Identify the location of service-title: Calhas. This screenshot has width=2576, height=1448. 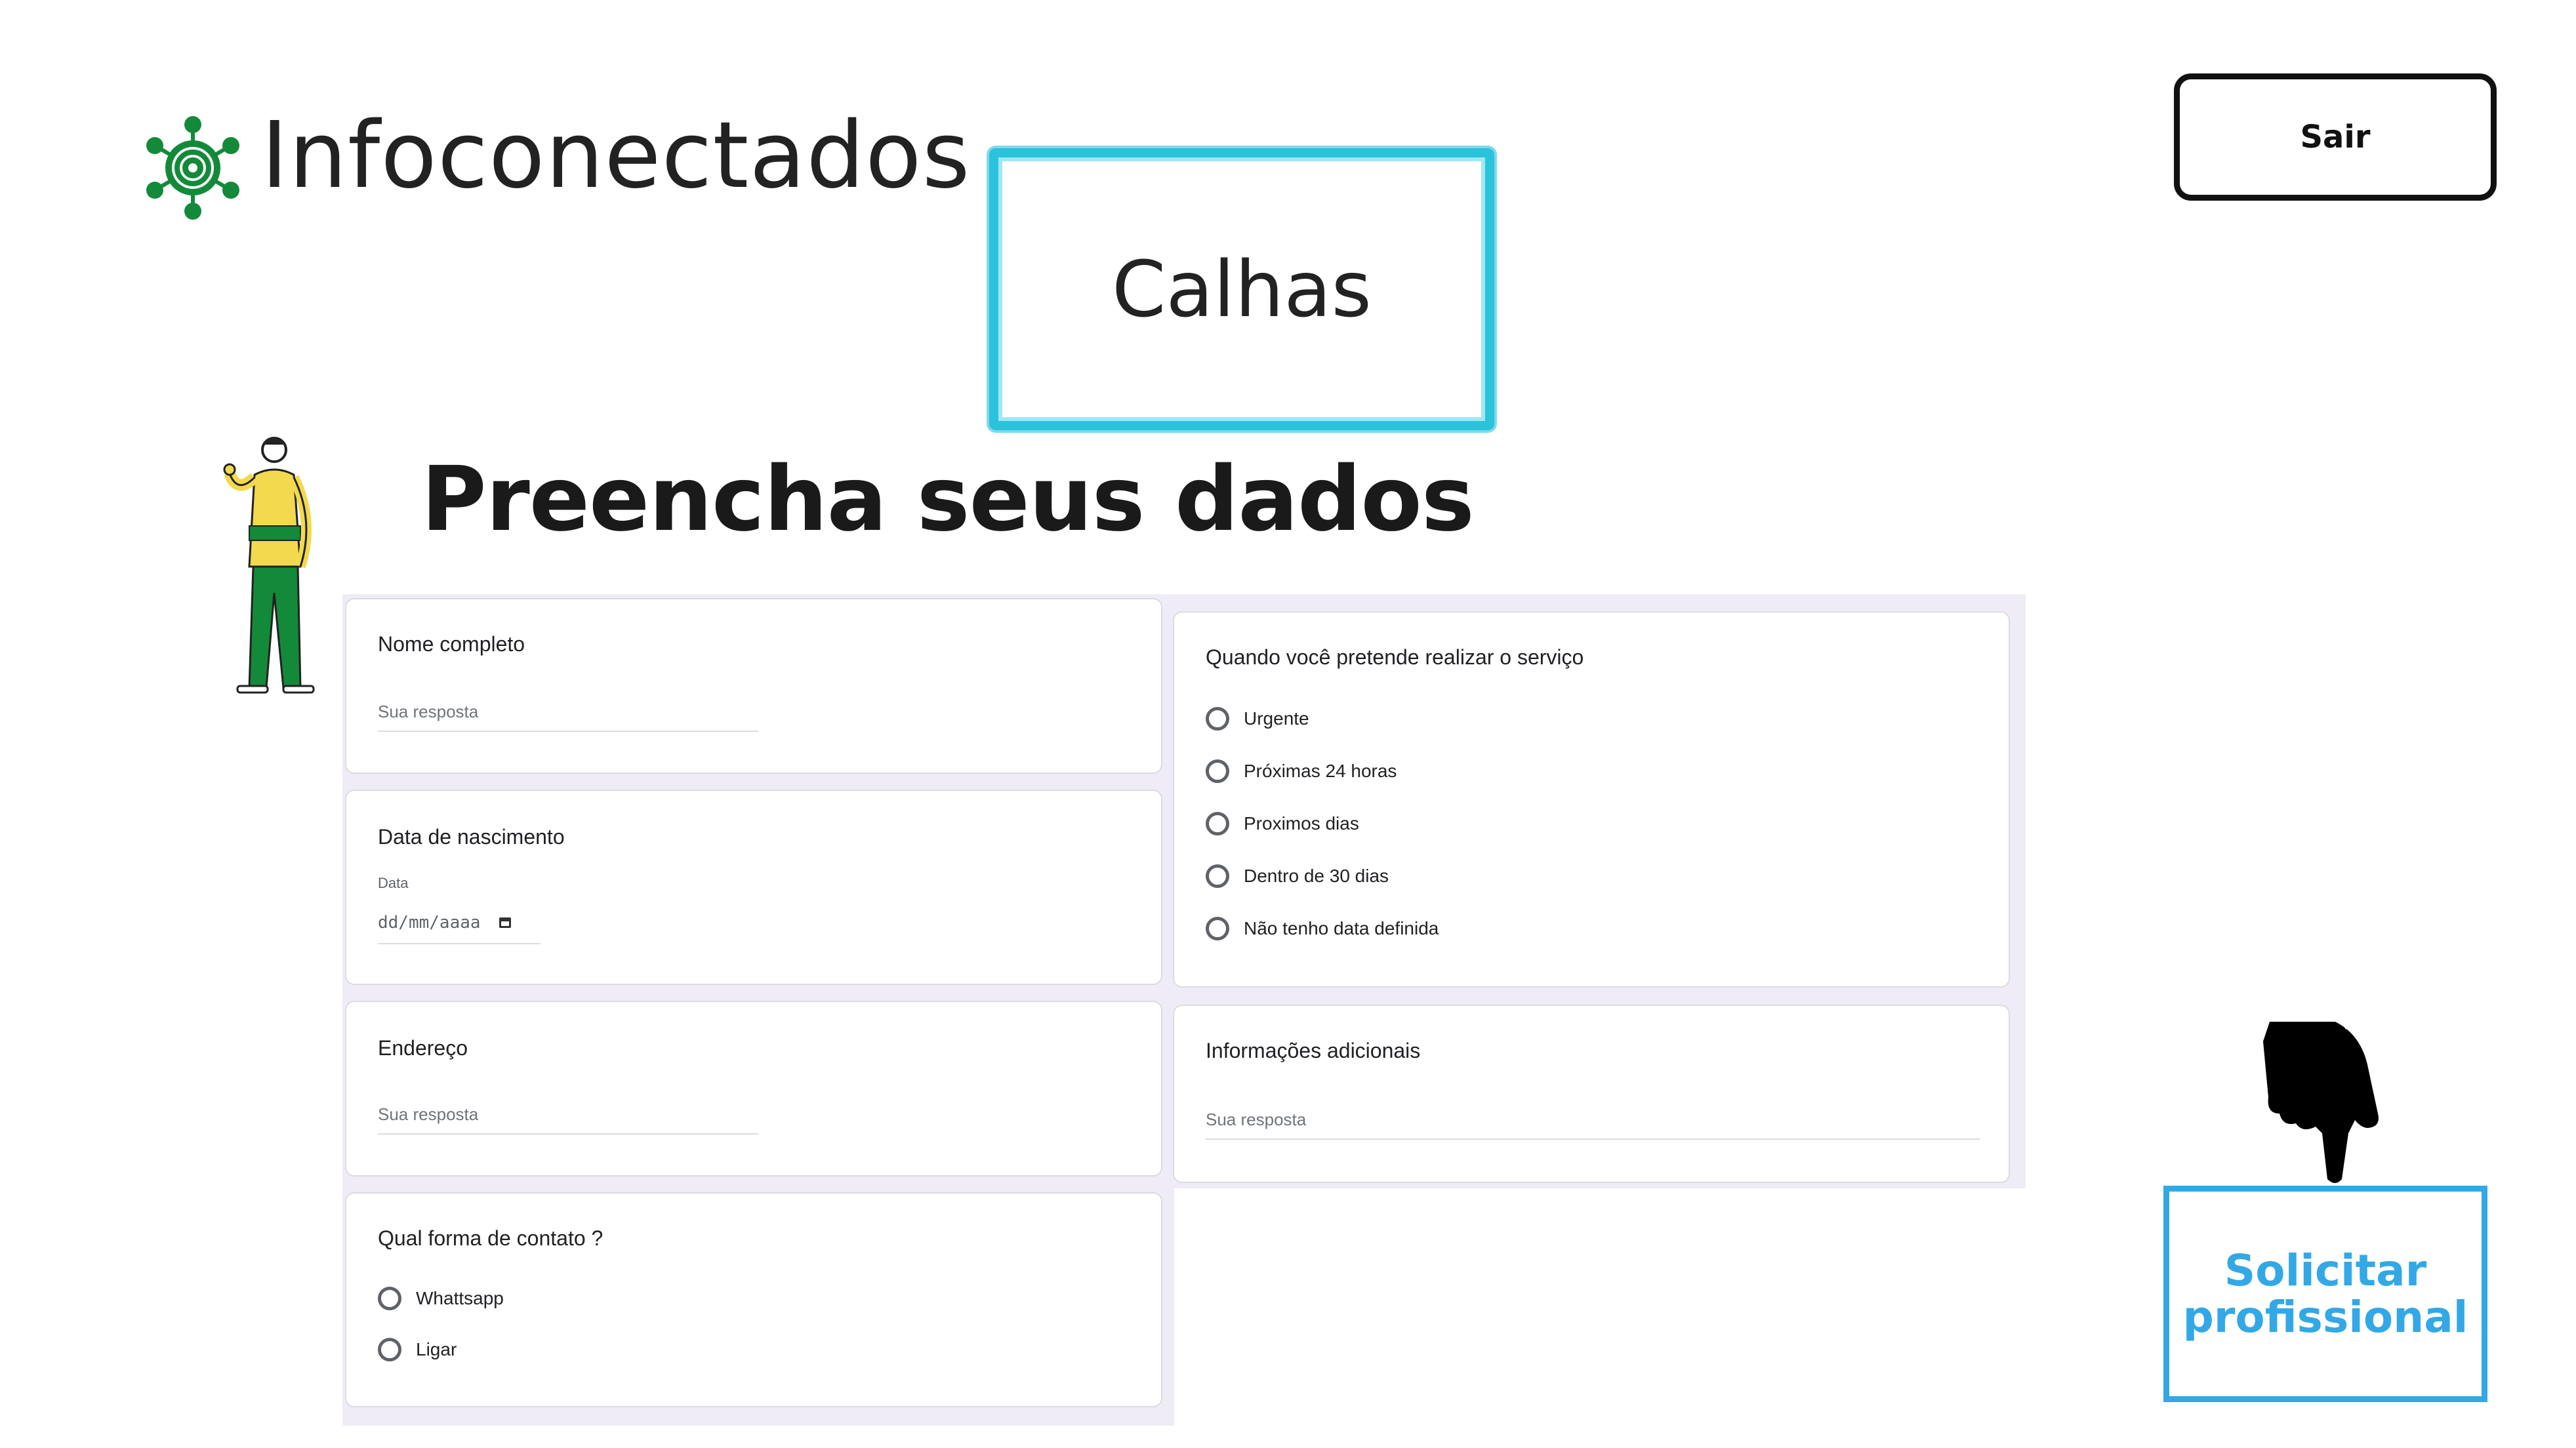
(1241, 289).